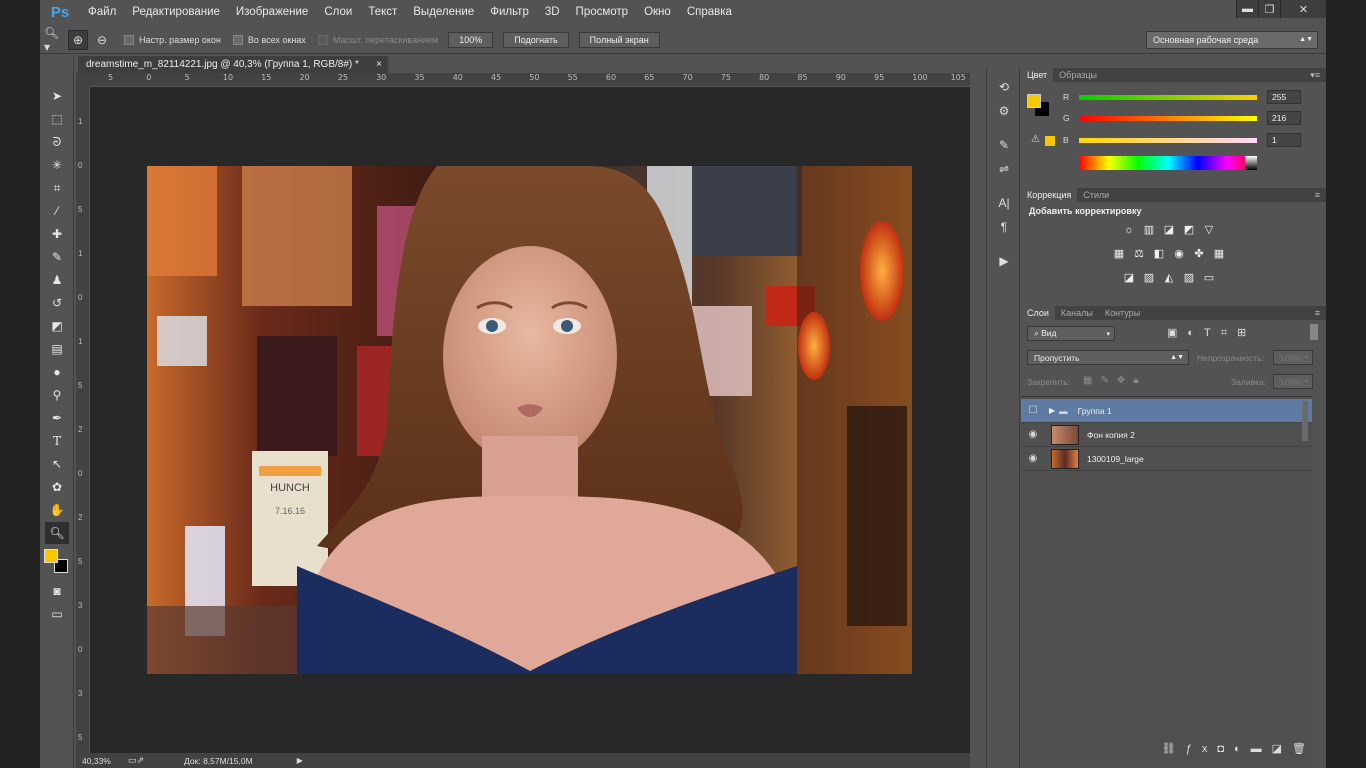  I want to click on all-windows-checkbox: Во всех окнах, so click(269, 39).